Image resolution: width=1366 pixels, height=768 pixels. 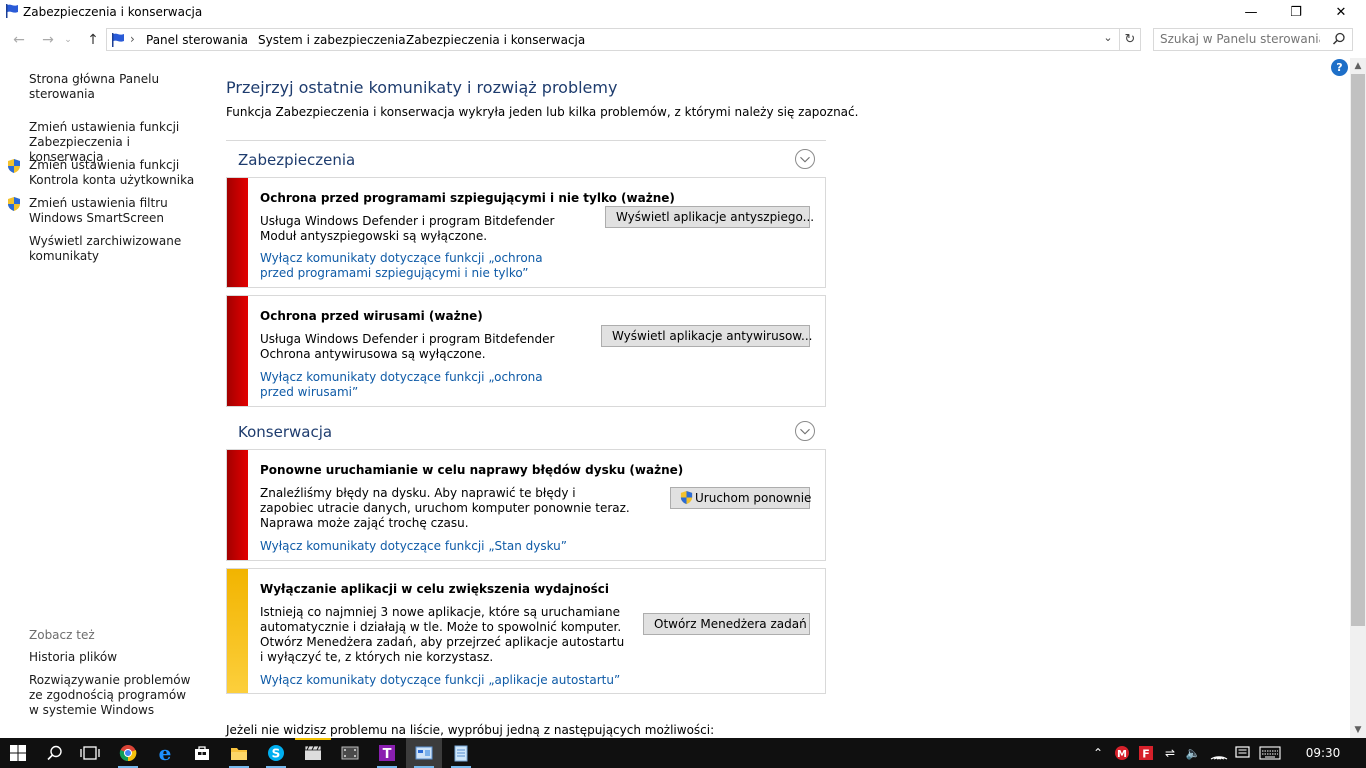 I want to click on tray-antivirus: M, so click(x=1122, y=753).